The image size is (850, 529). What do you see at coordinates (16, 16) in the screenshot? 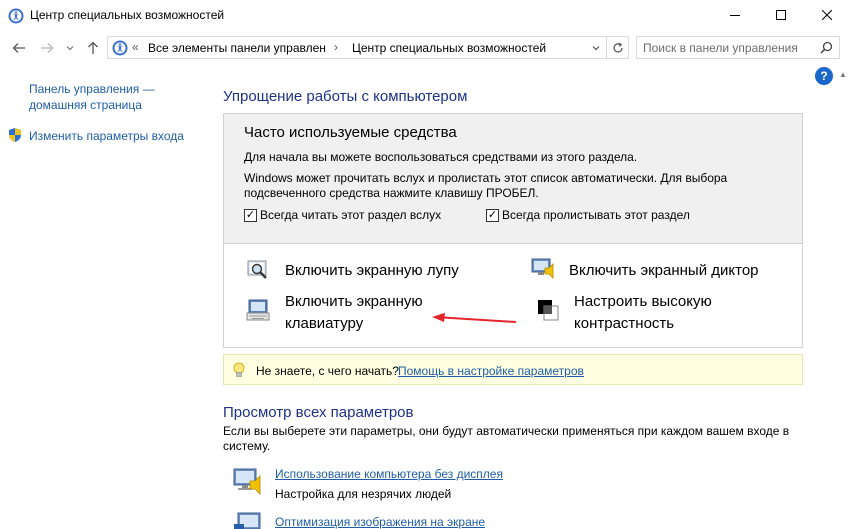
I see `accessibility-center-icon` at bounding box center [16, 16].